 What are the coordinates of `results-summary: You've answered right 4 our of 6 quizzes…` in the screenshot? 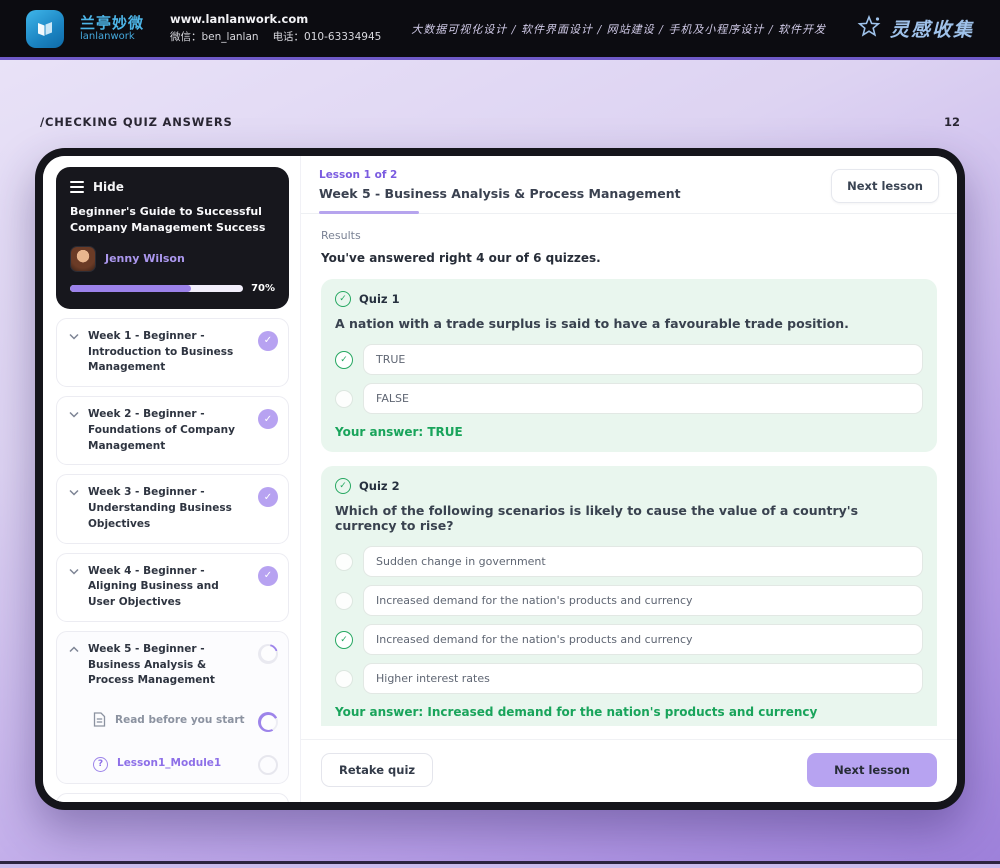 It's located at (461, 258).